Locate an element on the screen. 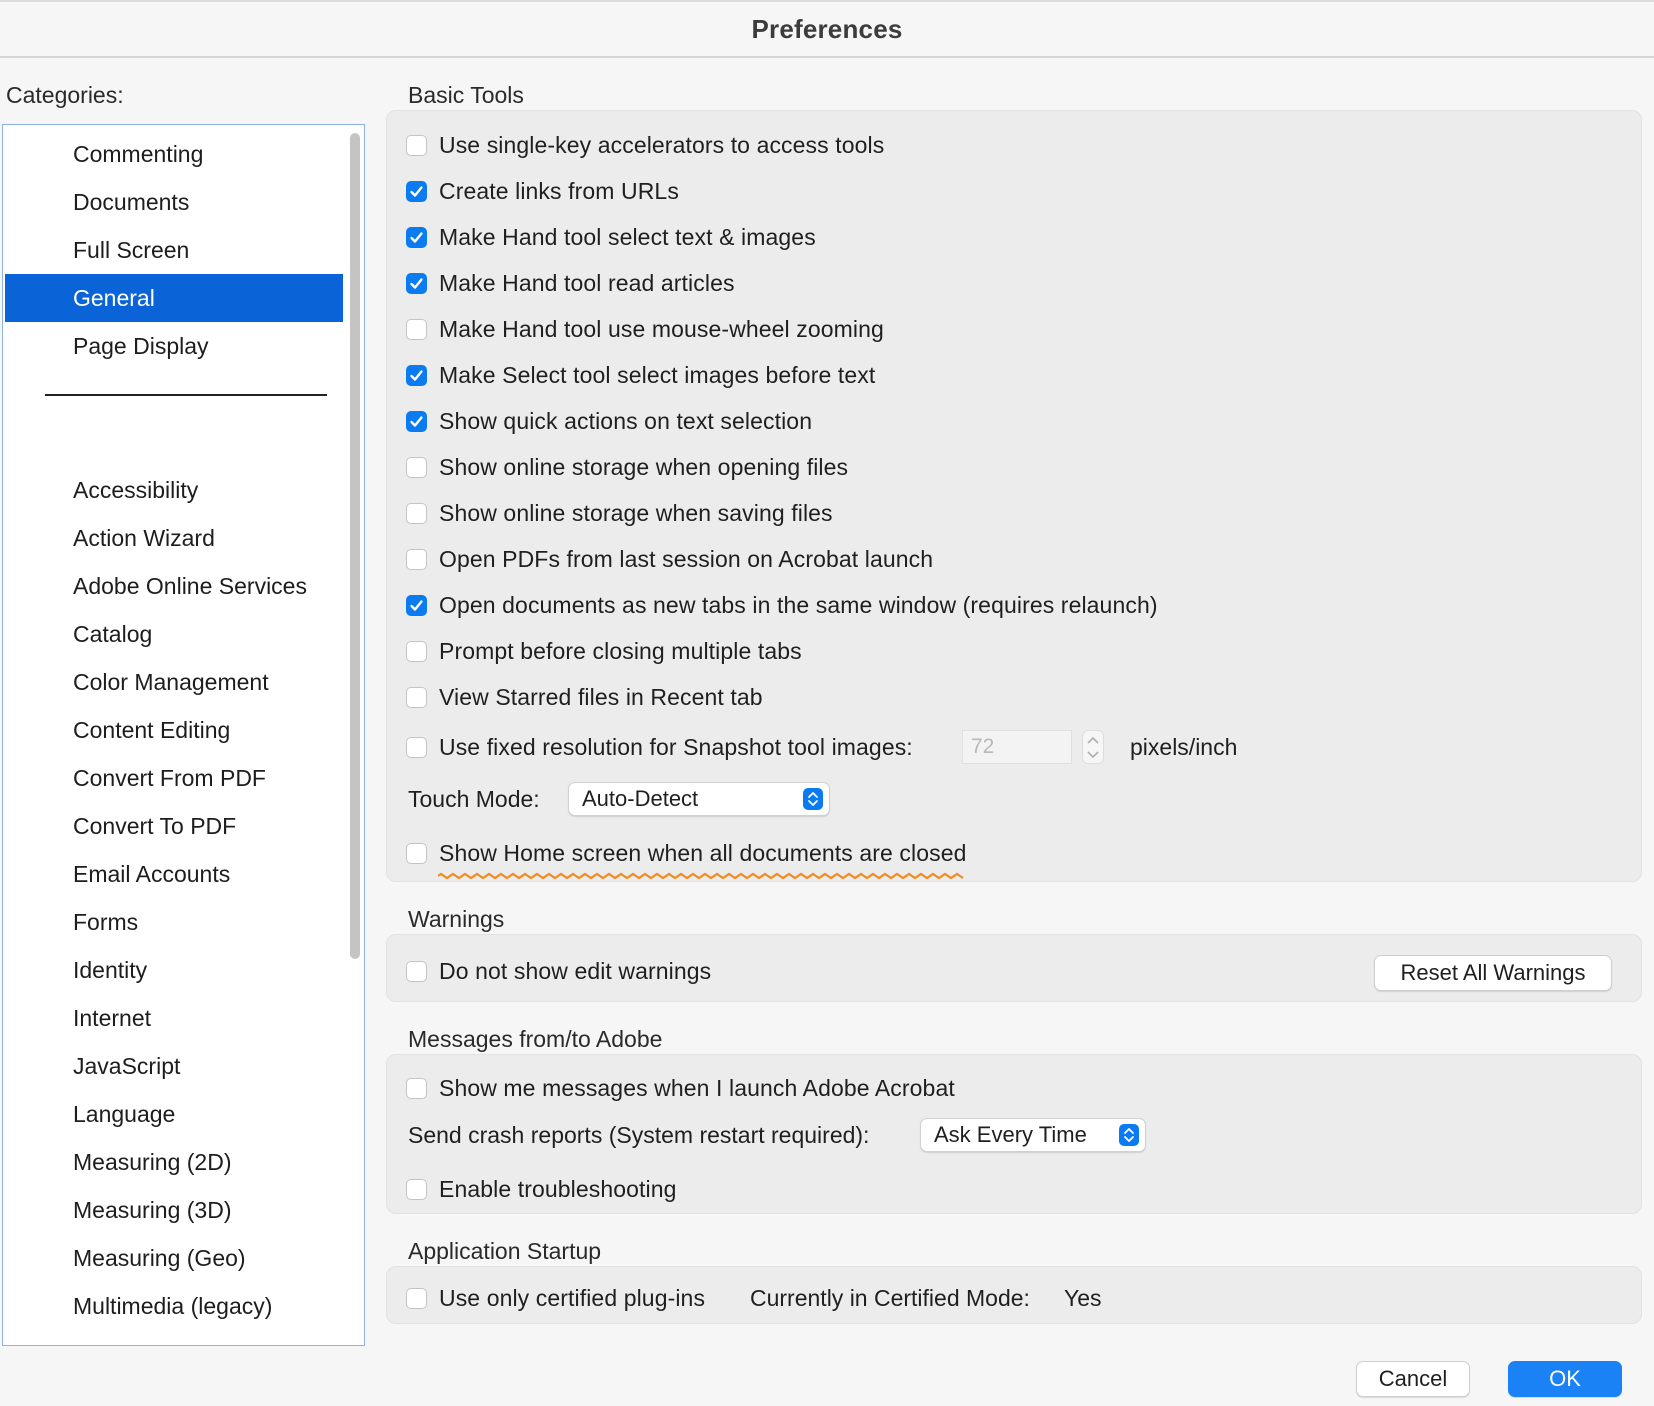  stepper-up-icon is located at coordinates (1093, 740).